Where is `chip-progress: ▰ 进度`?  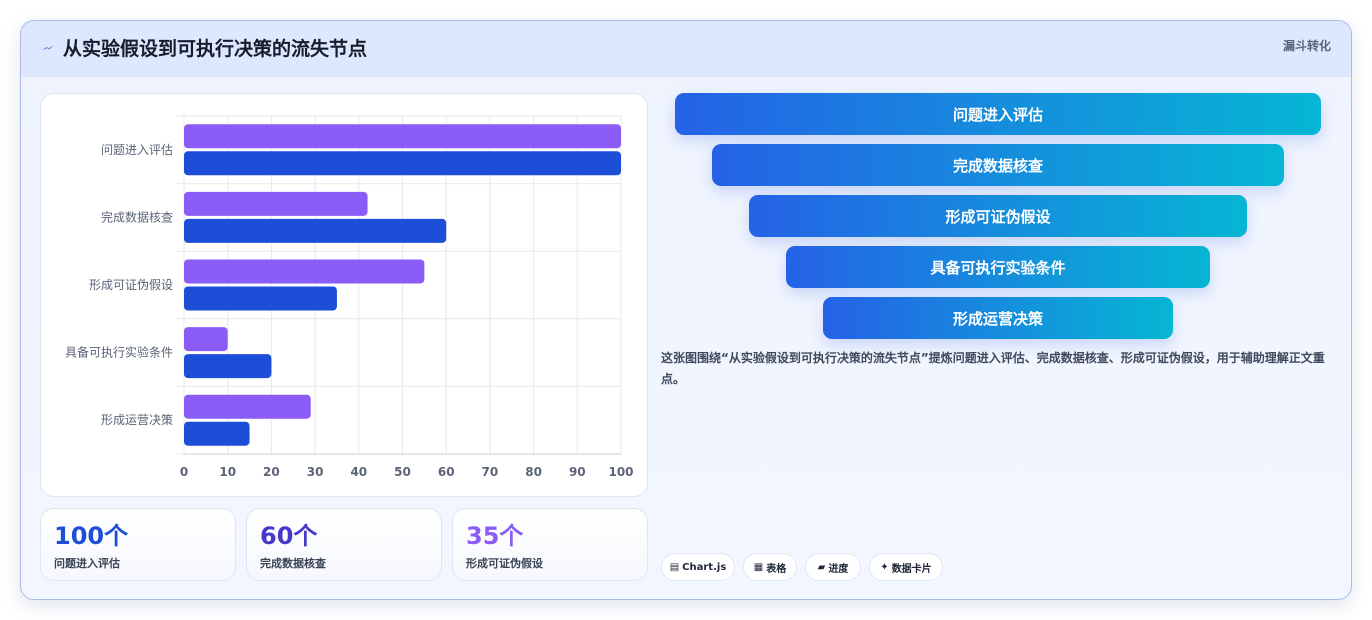 chip-progress: ▰ 进度 is located at coordinates (833, 567).